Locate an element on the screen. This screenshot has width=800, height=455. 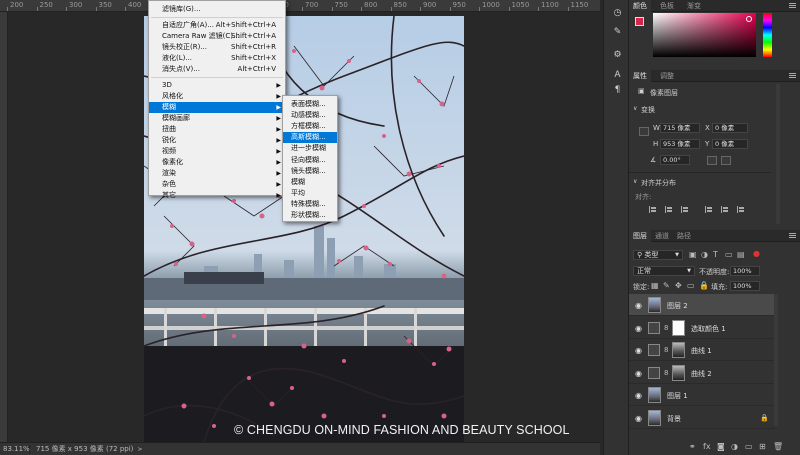
paragraph-icon: ¶ is located at coordinates (617, 90).